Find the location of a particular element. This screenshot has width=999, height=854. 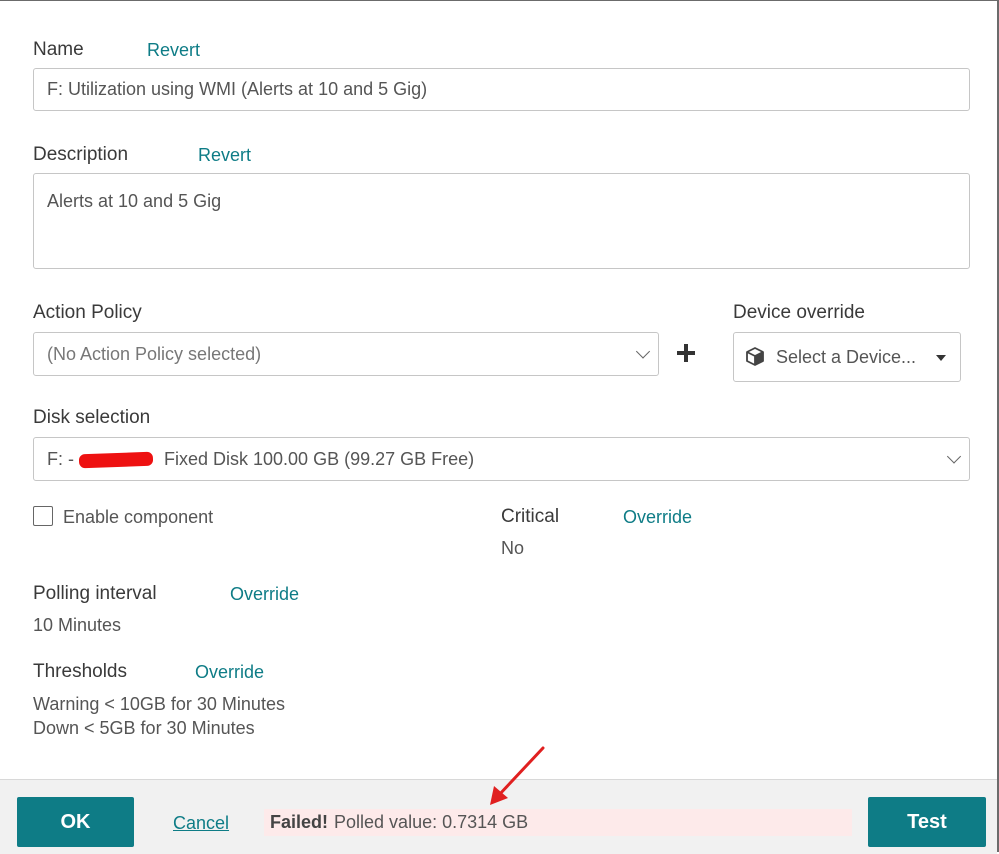

redaction-mark is located at coordinates (116, 460).